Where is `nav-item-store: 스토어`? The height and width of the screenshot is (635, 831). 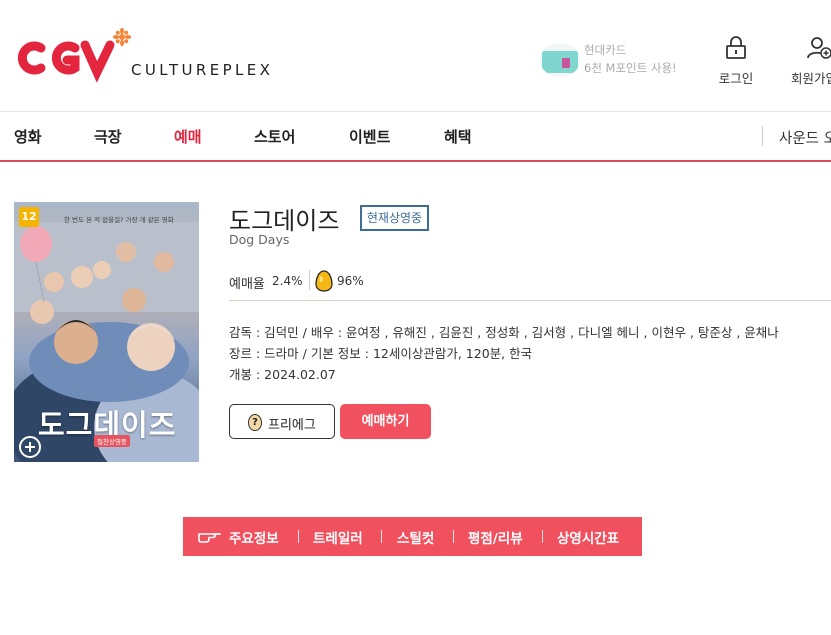 nav-item-store: 스토어 is located at coordinates (274, 136).